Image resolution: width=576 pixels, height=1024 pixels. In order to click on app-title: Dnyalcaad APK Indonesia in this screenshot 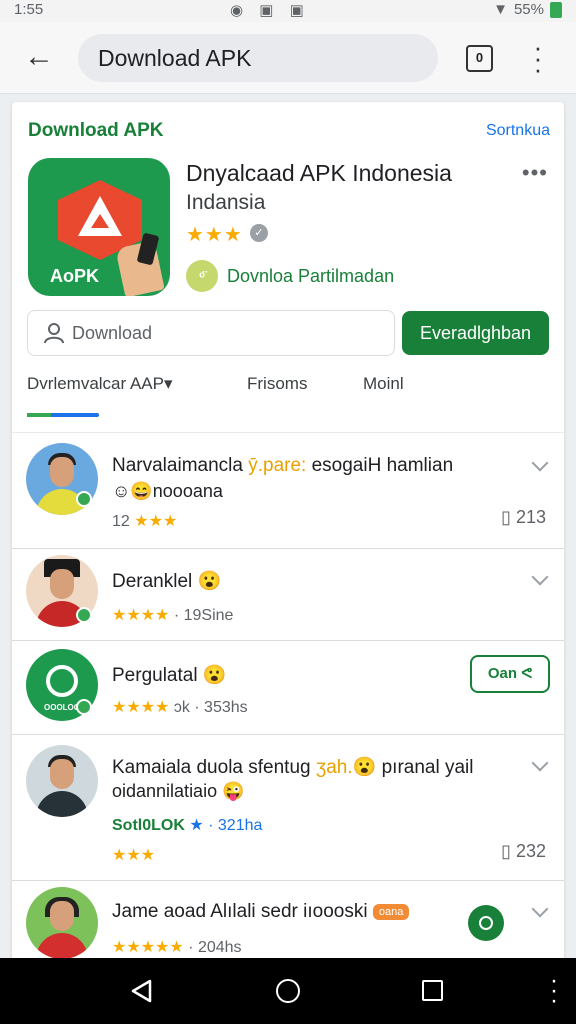, I will do `click(319, 173)`.